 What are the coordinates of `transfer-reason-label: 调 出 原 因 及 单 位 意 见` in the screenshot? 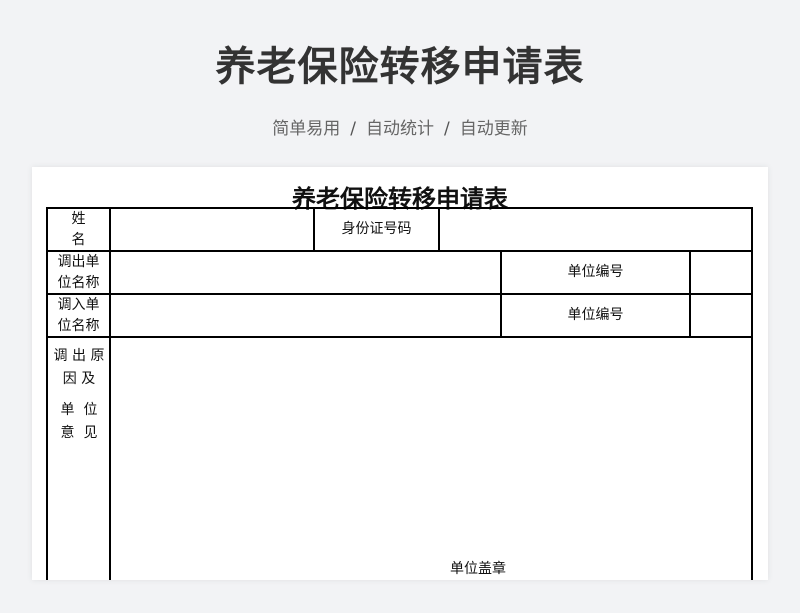 It's located at (79, 395).